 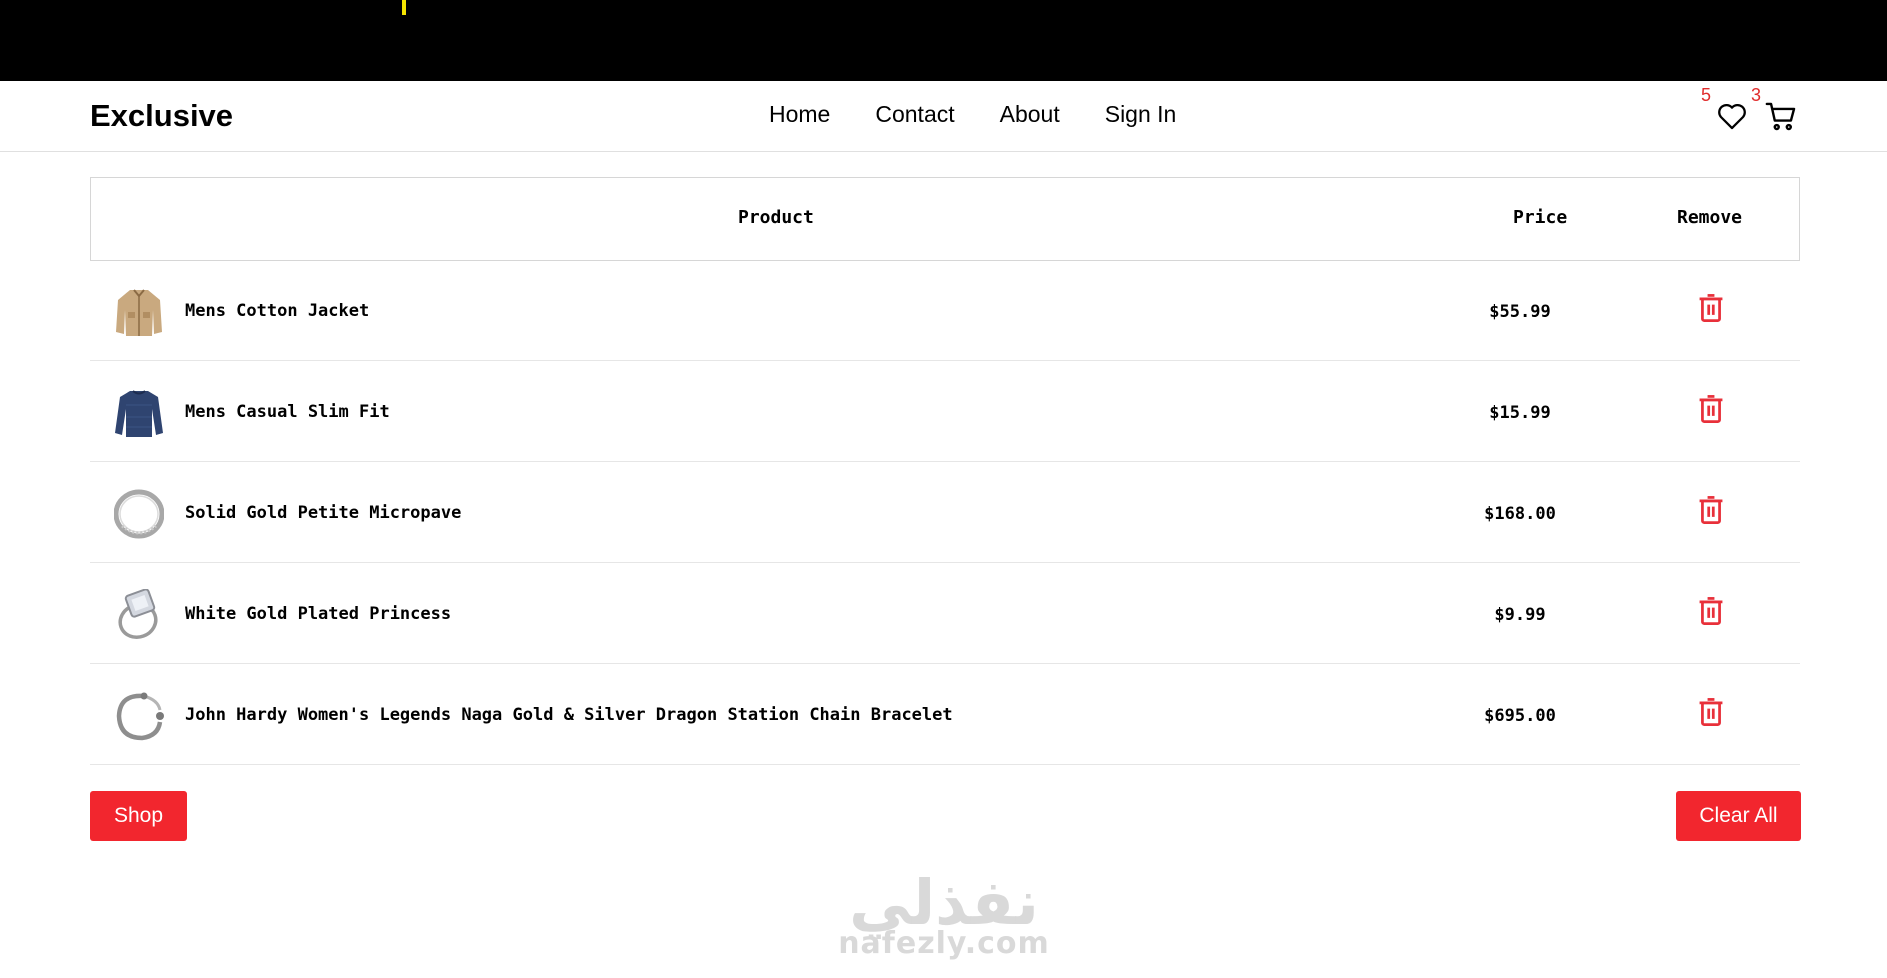 I want to click on diamond-ring-image, so click(x=138, y=614).